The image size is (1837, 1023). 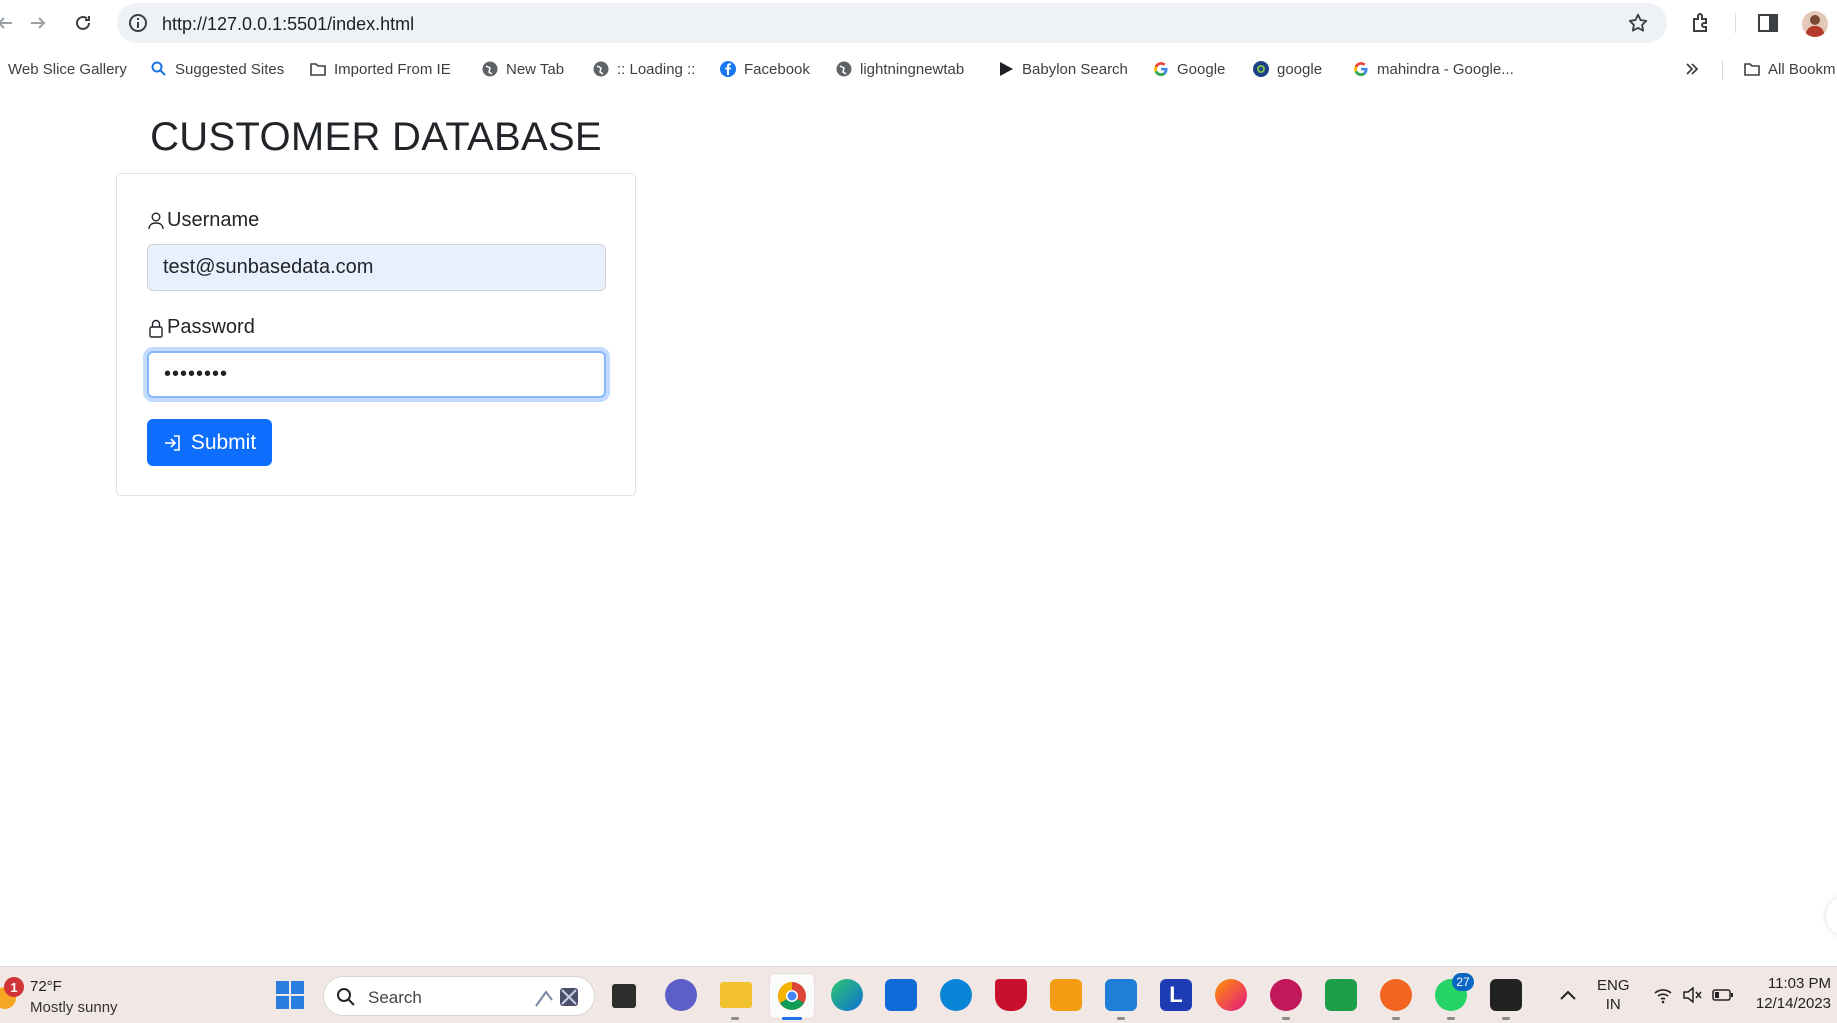 I want to click on weather-description: Mostly sunny, so click(x=74, y=1007).